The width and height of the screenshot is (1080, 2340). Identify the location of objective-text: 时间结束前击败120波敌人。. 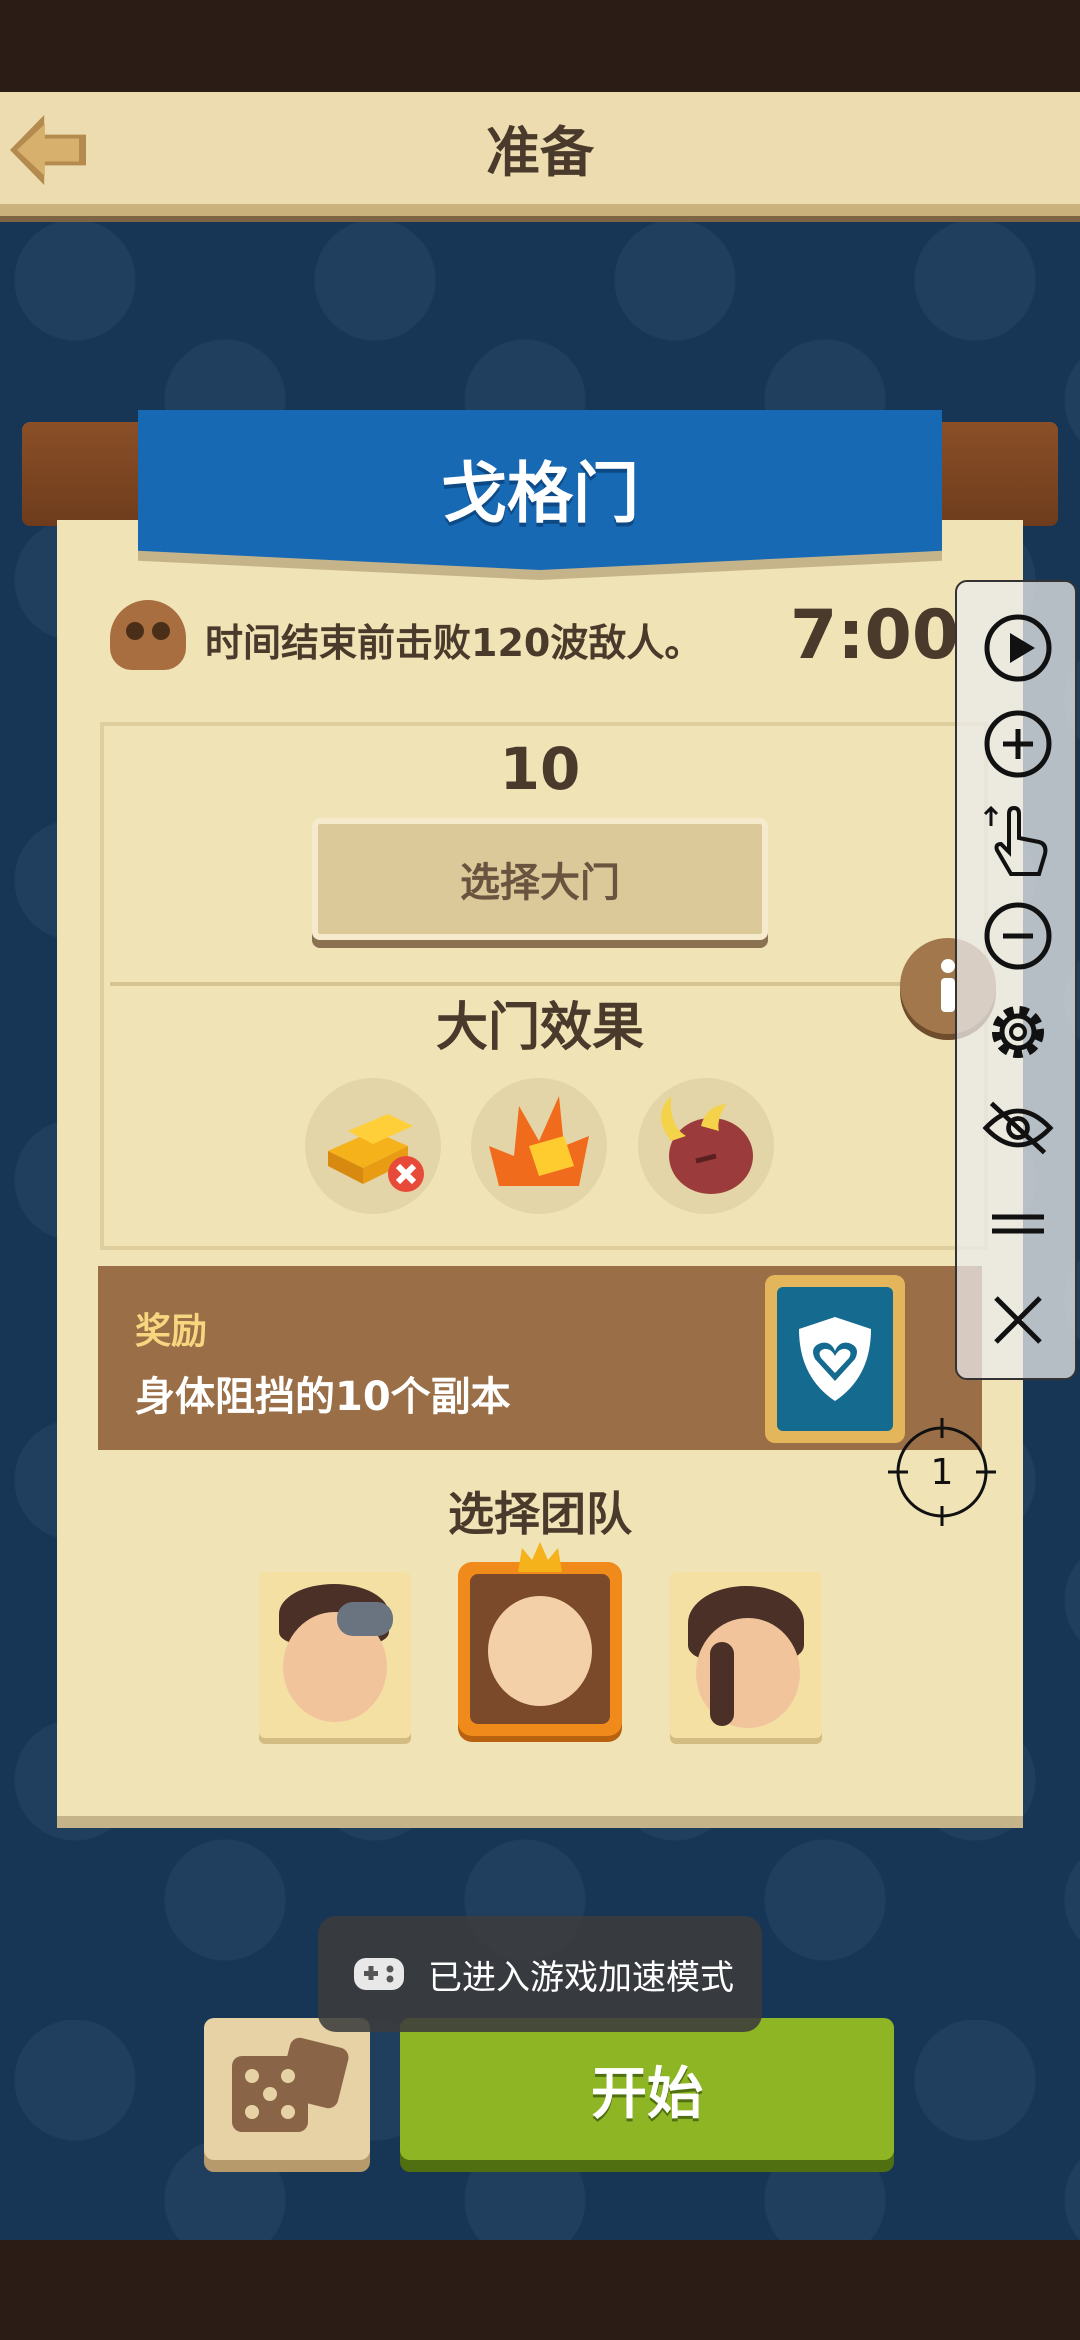
(454, 643).